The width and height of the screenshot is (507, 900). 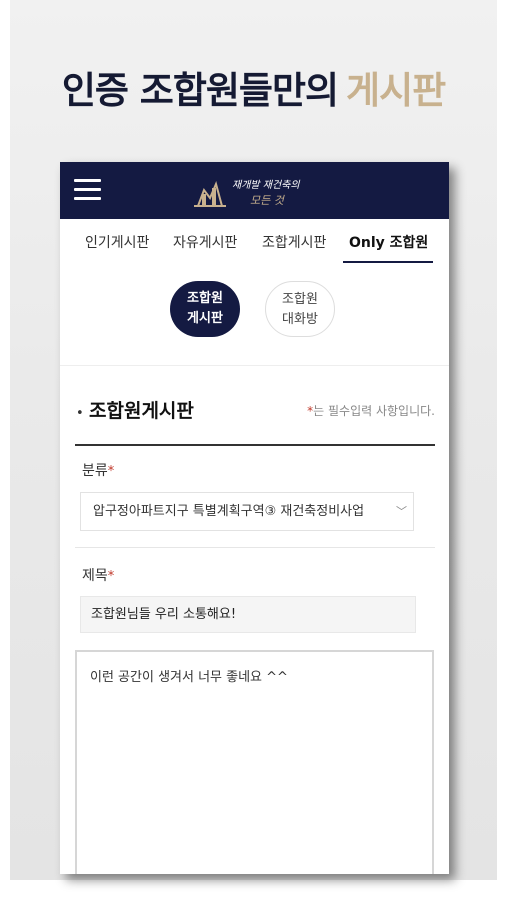 What do you see at coordinates (87, 190) in the screenshot?
I see `hamburger-menu-icon` at bounding box center [87, 190].